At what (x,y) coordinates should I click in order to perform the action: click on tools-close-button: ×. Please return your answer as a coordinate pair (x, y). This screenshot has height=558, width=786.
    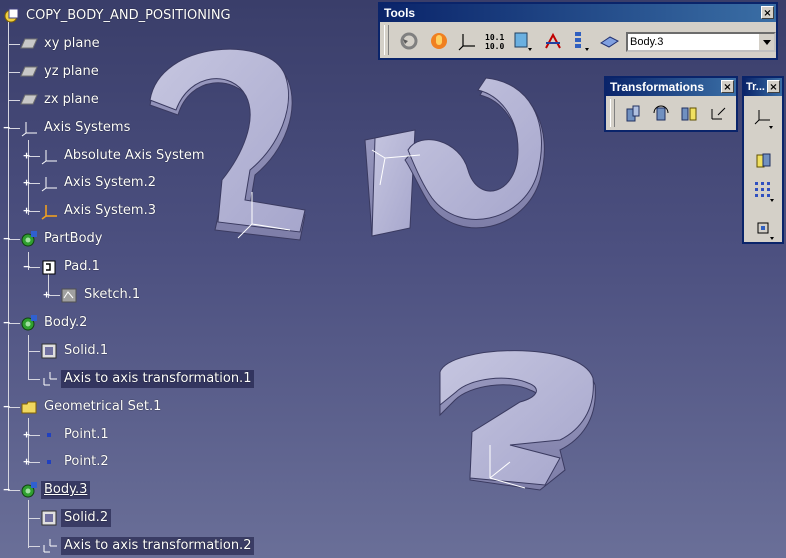
    Looking at the image, I should click on (767, 12).